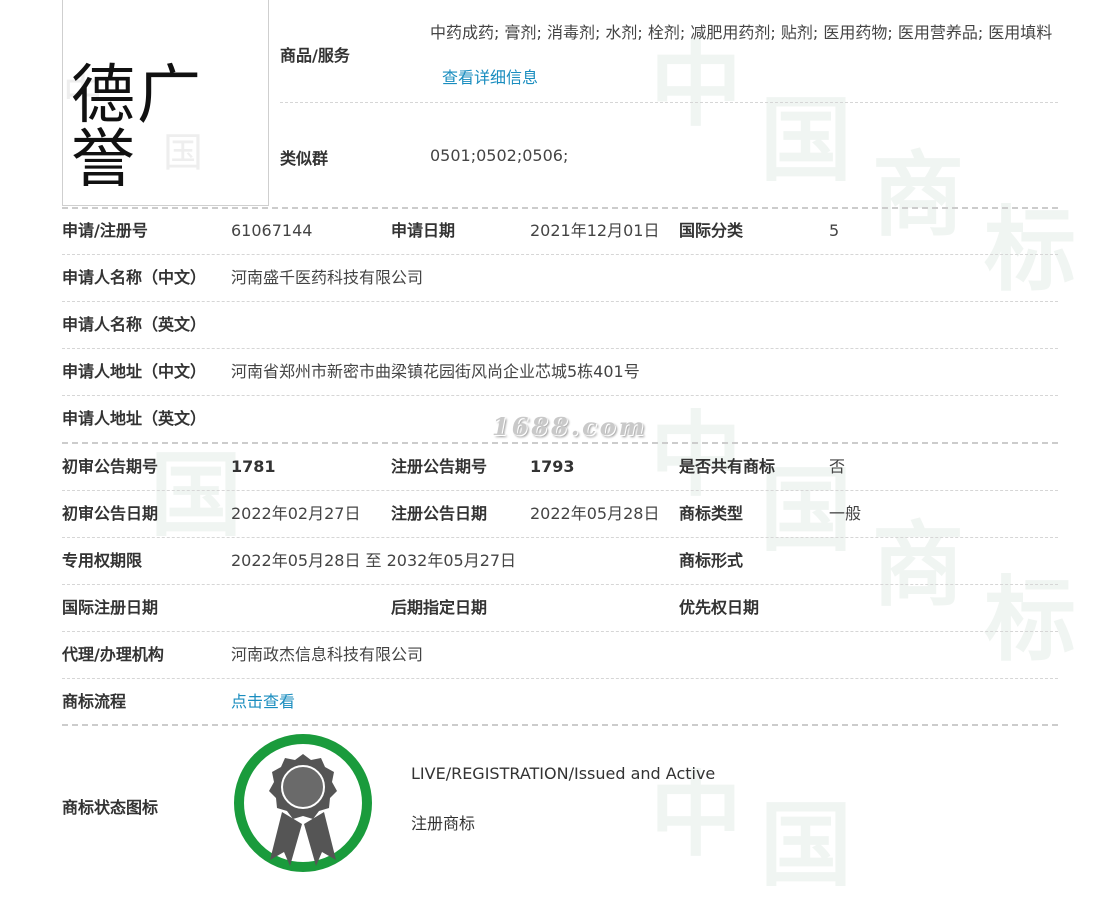  Describe the element at coordinates (102, 560) in the screenshot. I see `exclusive-period-label: 专用权期限` at that location.